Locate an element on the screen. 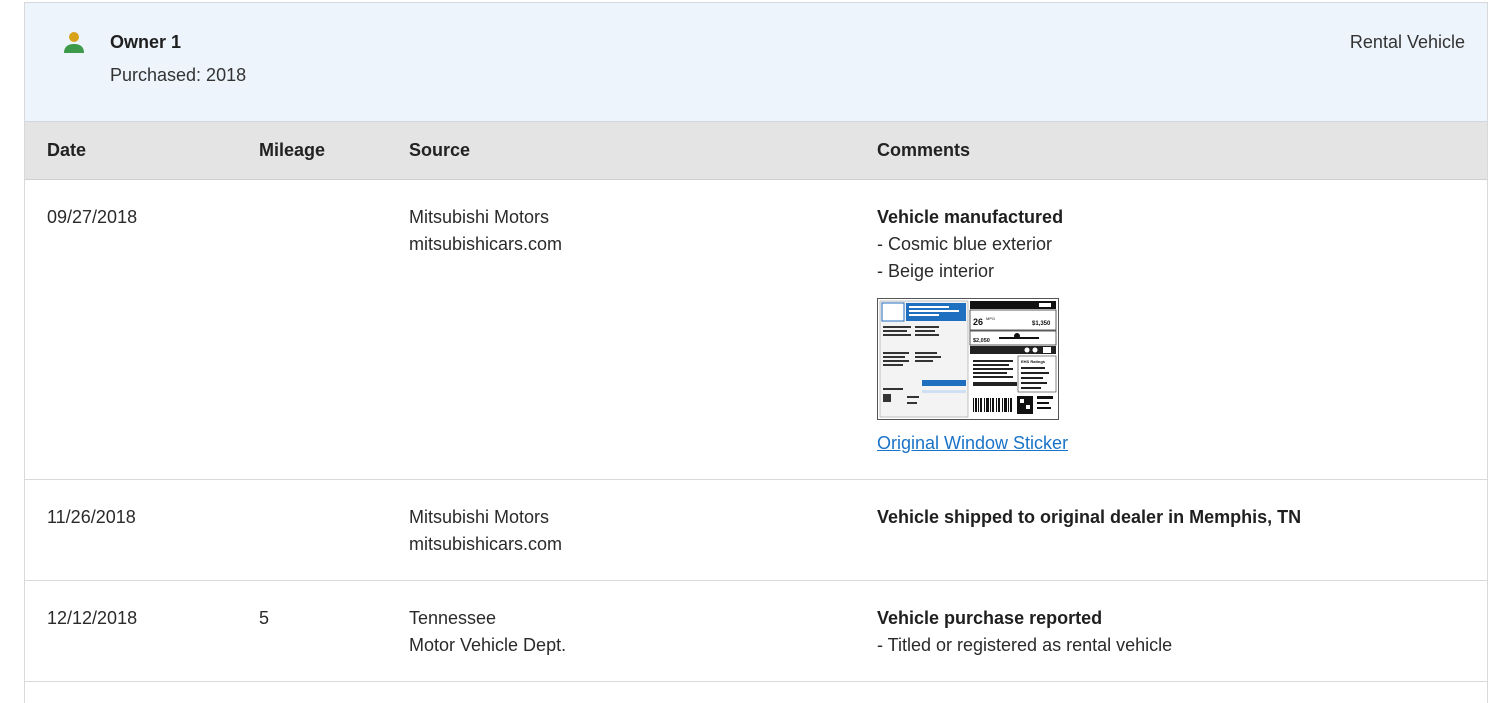 Image resolution: width=1511 pixels, height=703 pixels. sticker-savings: $2,050 is located at coordinates (981, 341).